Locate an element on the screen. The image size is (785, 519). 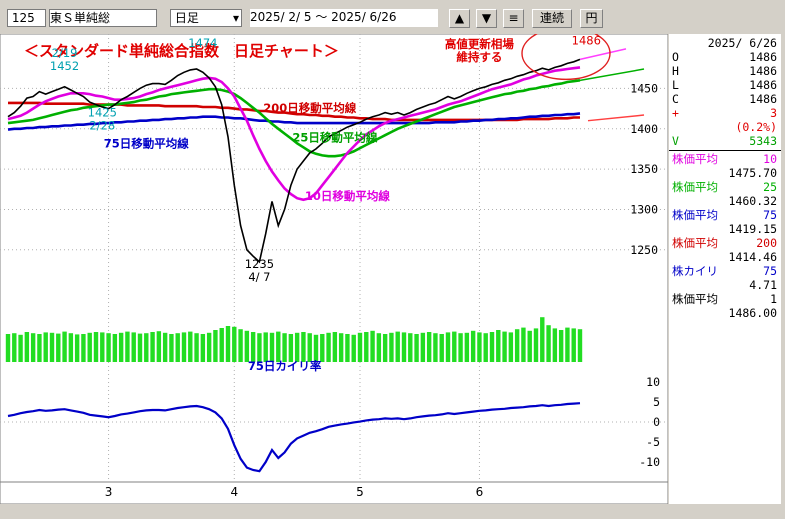
kairi-tick-label: -10 is located at coordinates (649, 462).